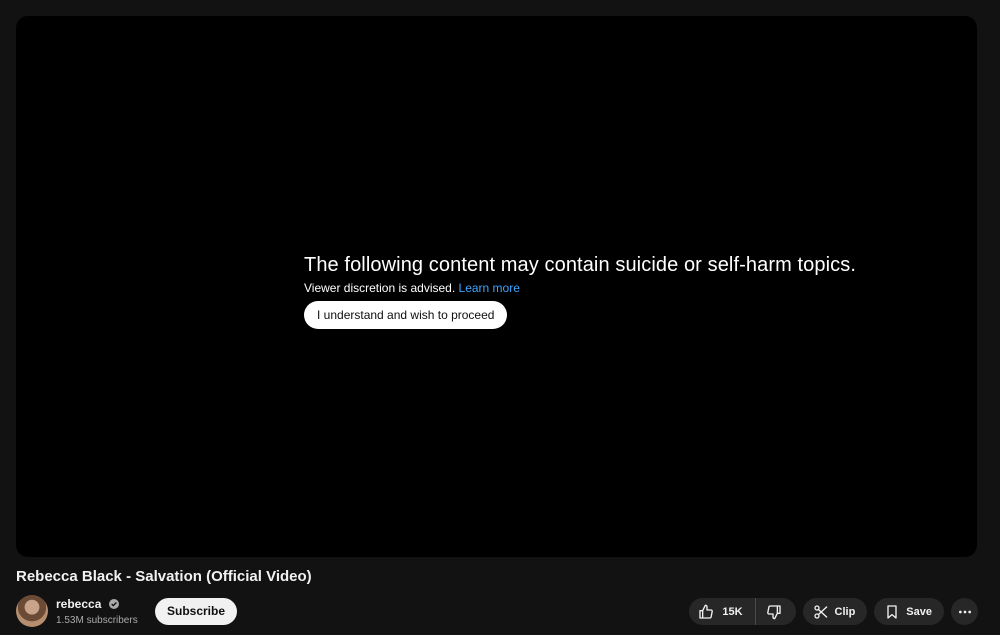  I want to click on subscribe-button: Subscribe, so click(196, 611).